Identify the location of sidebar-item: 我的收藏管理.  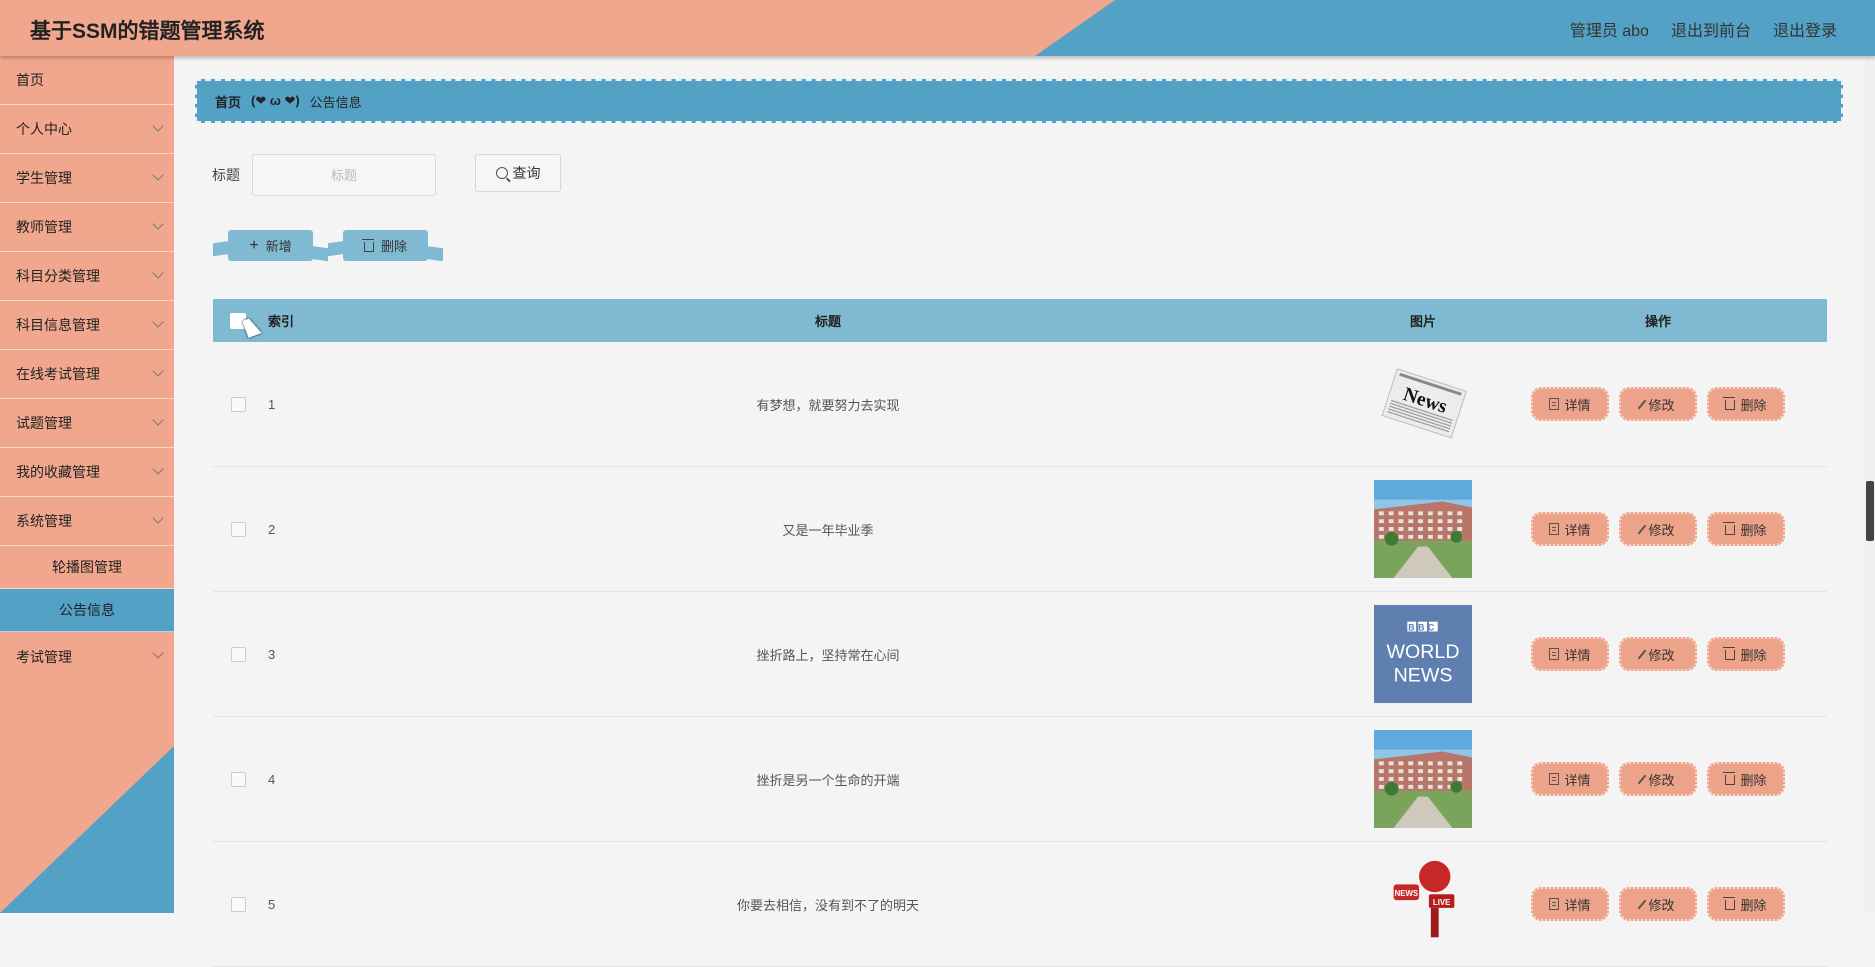
(87, 472).